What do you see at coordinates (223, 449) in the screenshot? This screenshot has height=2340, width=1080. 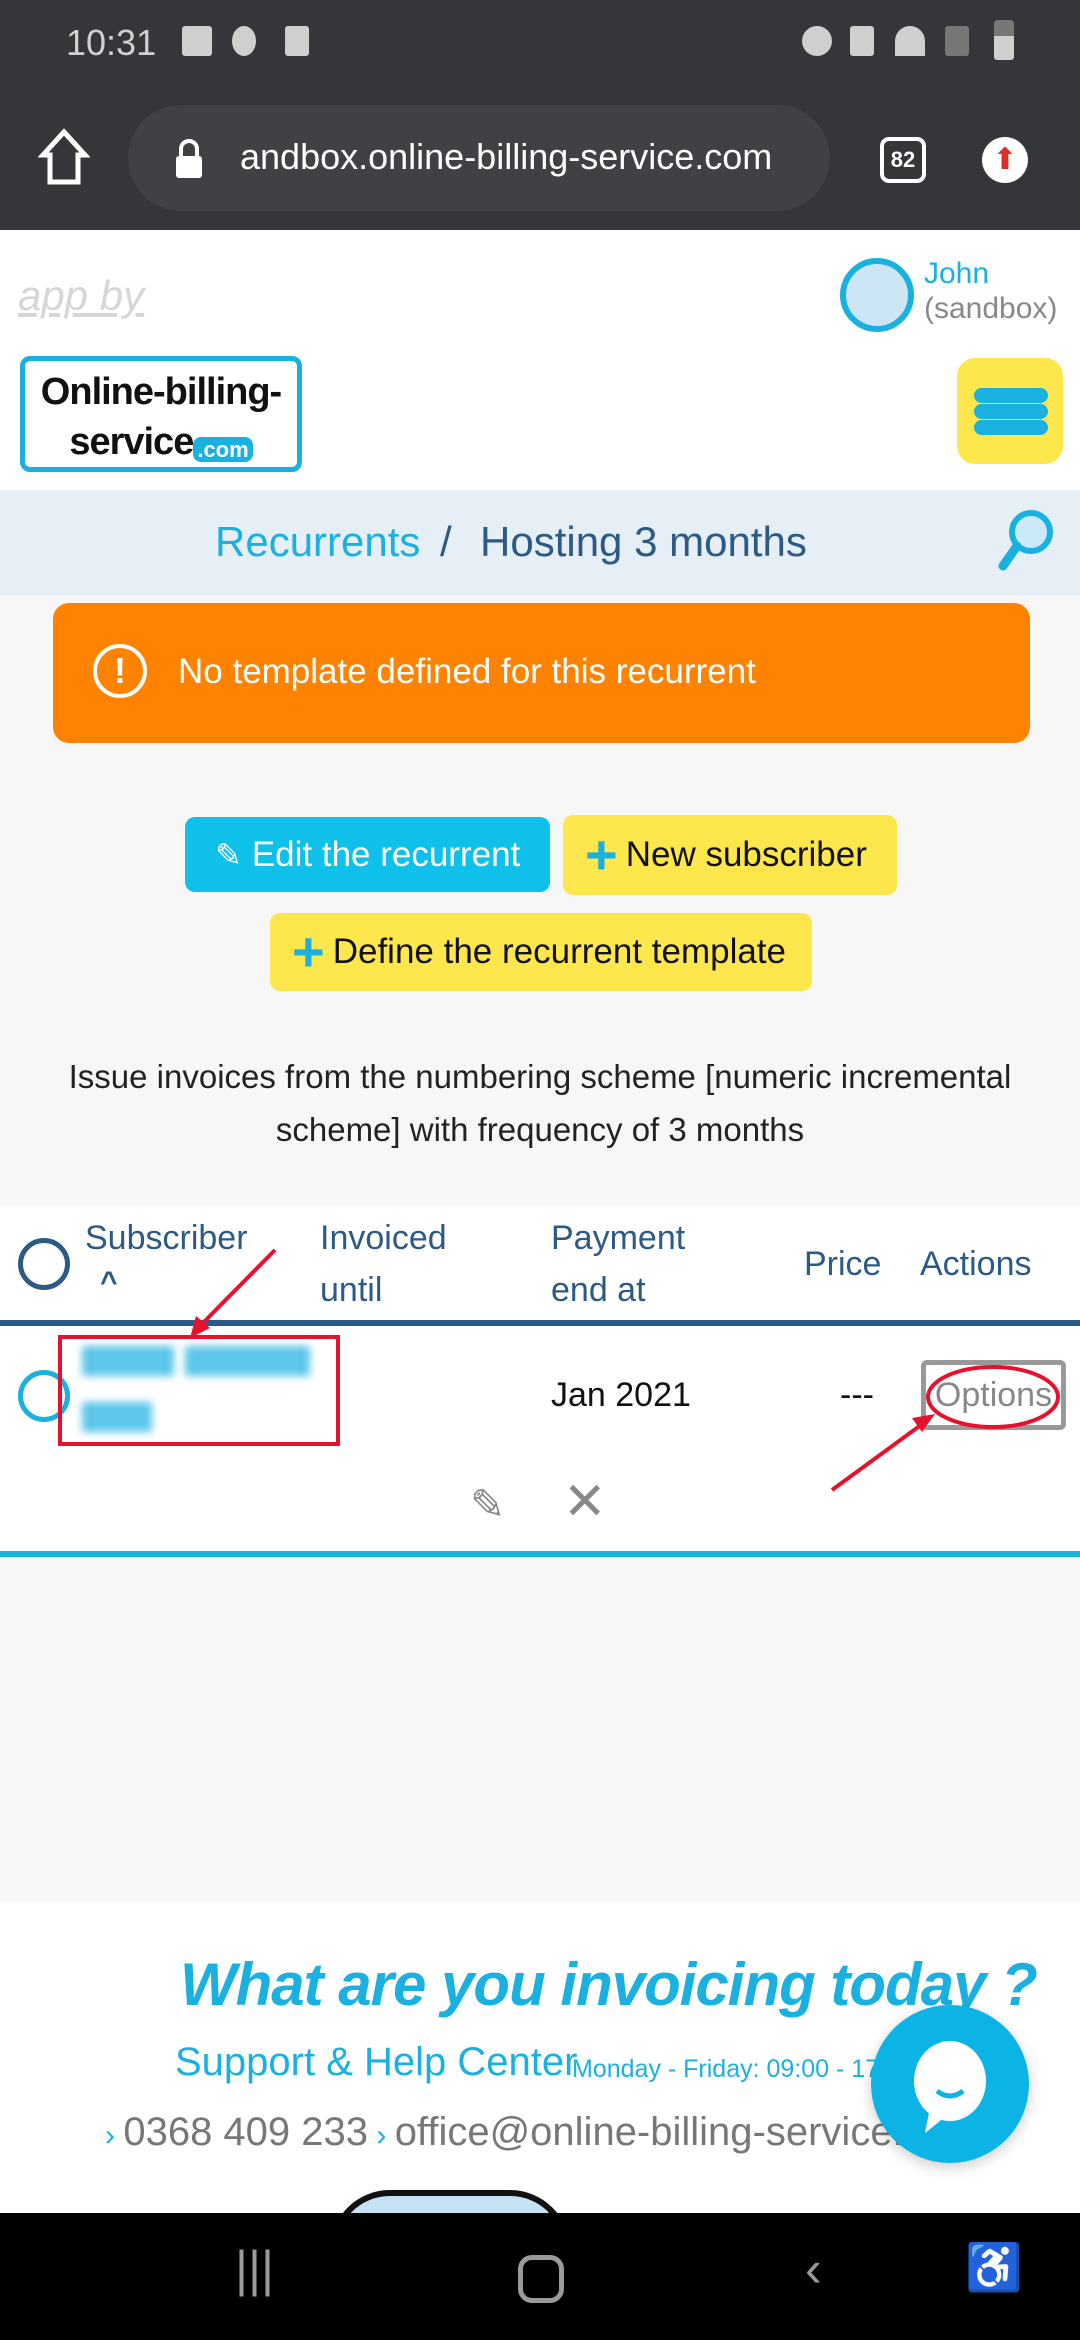 I see `logo-com: .com` at bounding box center [223, 449].